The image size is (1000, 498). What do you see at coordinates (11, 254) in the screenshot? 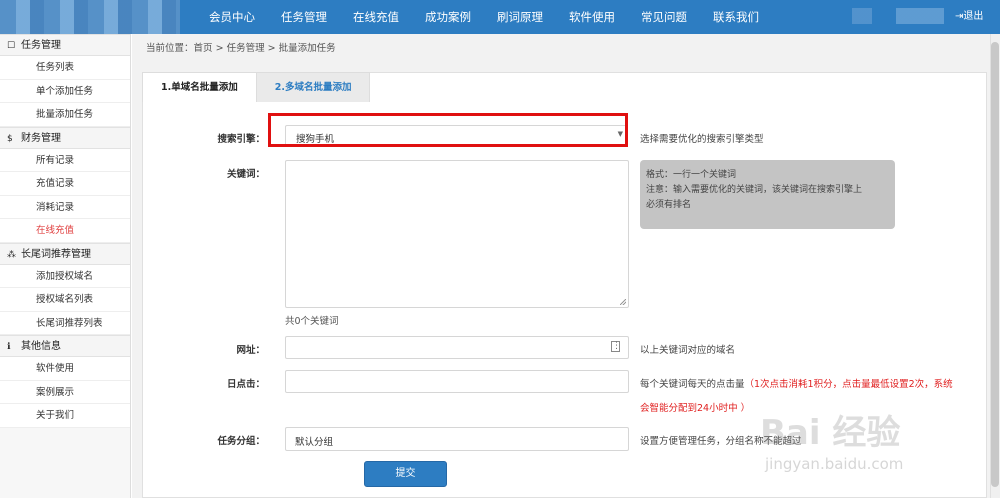
I see `cubes-icon: ⁂` at bounding box center [11, 254].